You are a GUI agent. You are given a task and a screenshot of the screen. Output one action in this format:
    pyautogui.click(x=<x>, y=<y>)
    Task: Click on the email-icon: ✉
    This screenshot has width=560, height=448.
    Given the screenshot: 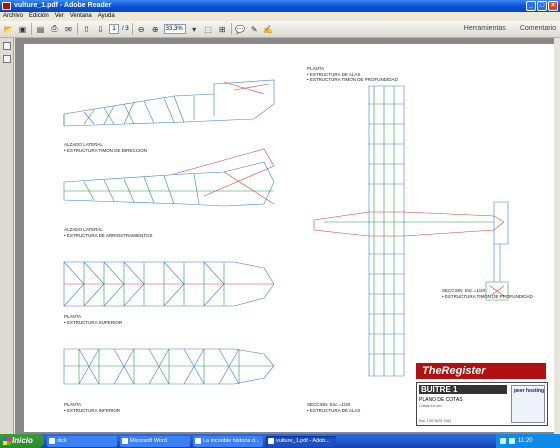 What is the action you would take?
    pyautogui.click(x=68, y=29)
    